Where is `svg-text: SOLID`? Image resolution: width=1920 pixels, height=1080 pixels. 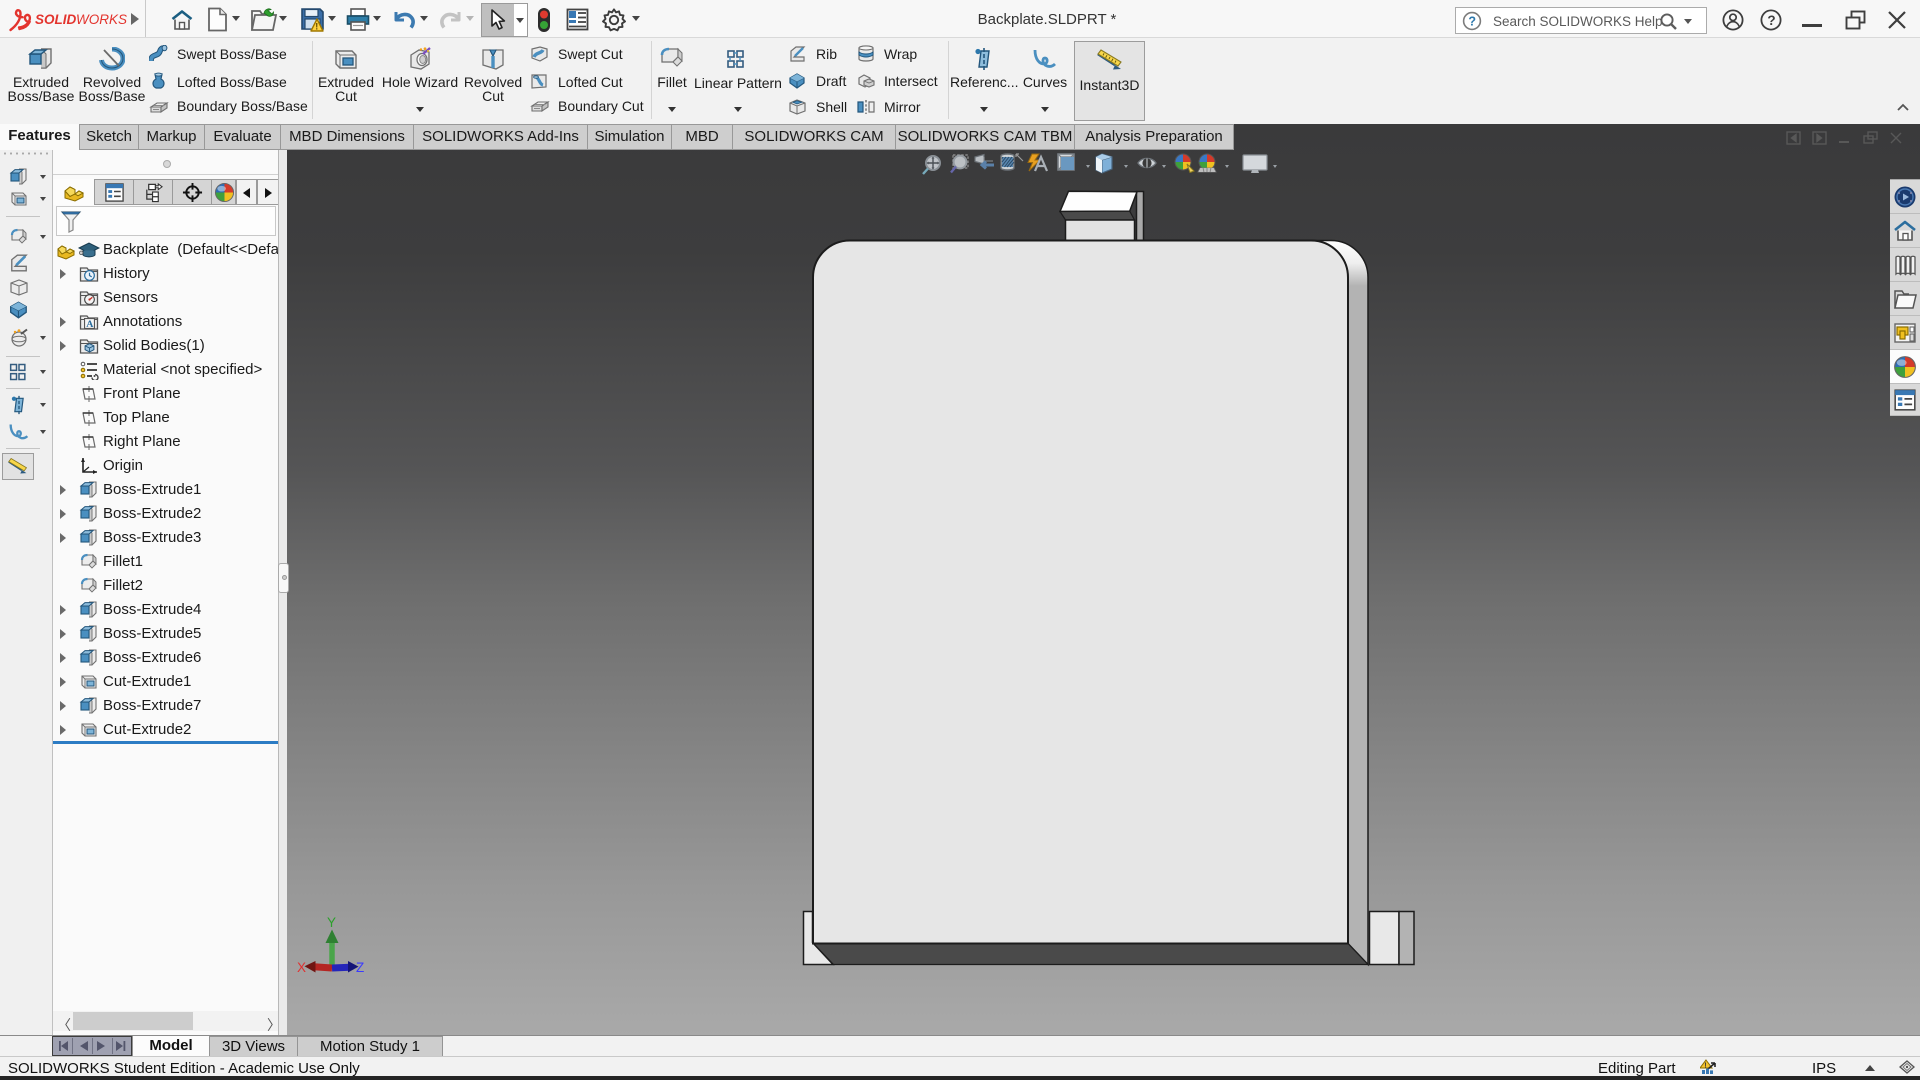 svg-text: SOLID is located at coordinates (56, 19).